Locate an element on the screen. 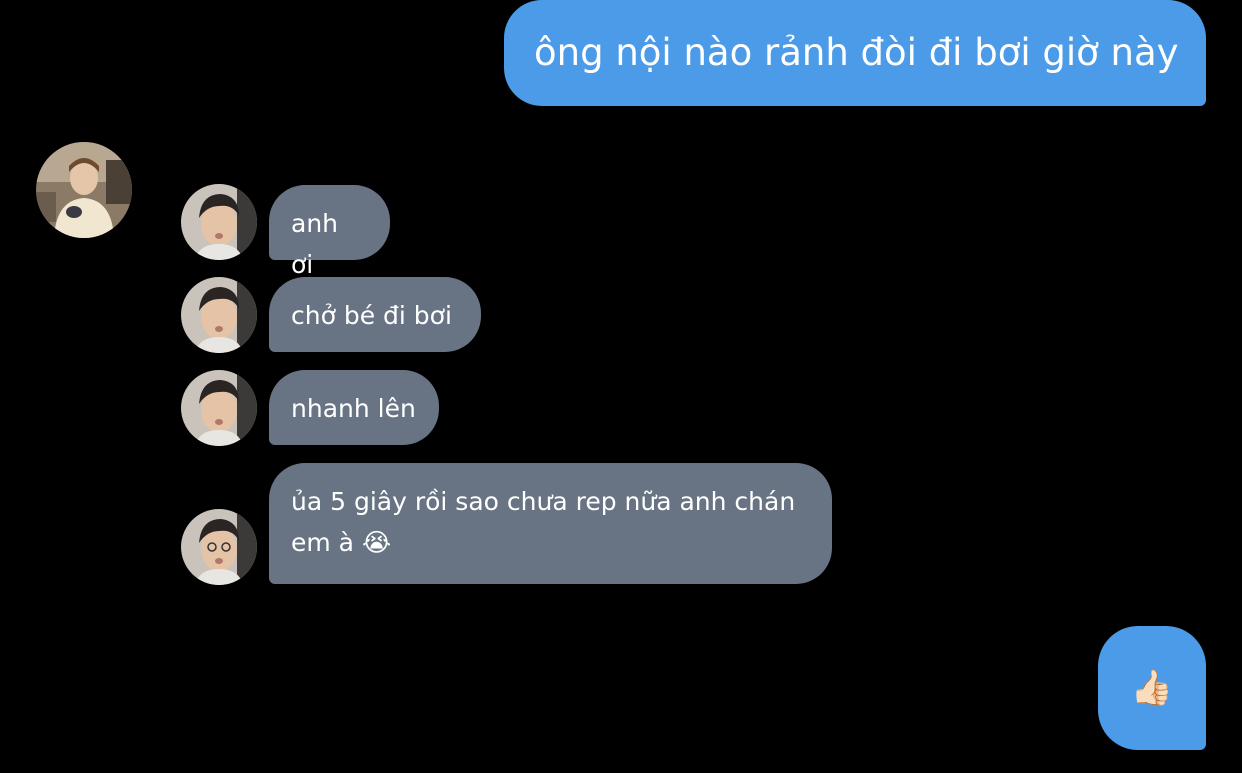 Image resolution: width=1242 pixels, height=773 pixels. incoming-message-bubble: anh ơi is located at coordinates (329, 232).